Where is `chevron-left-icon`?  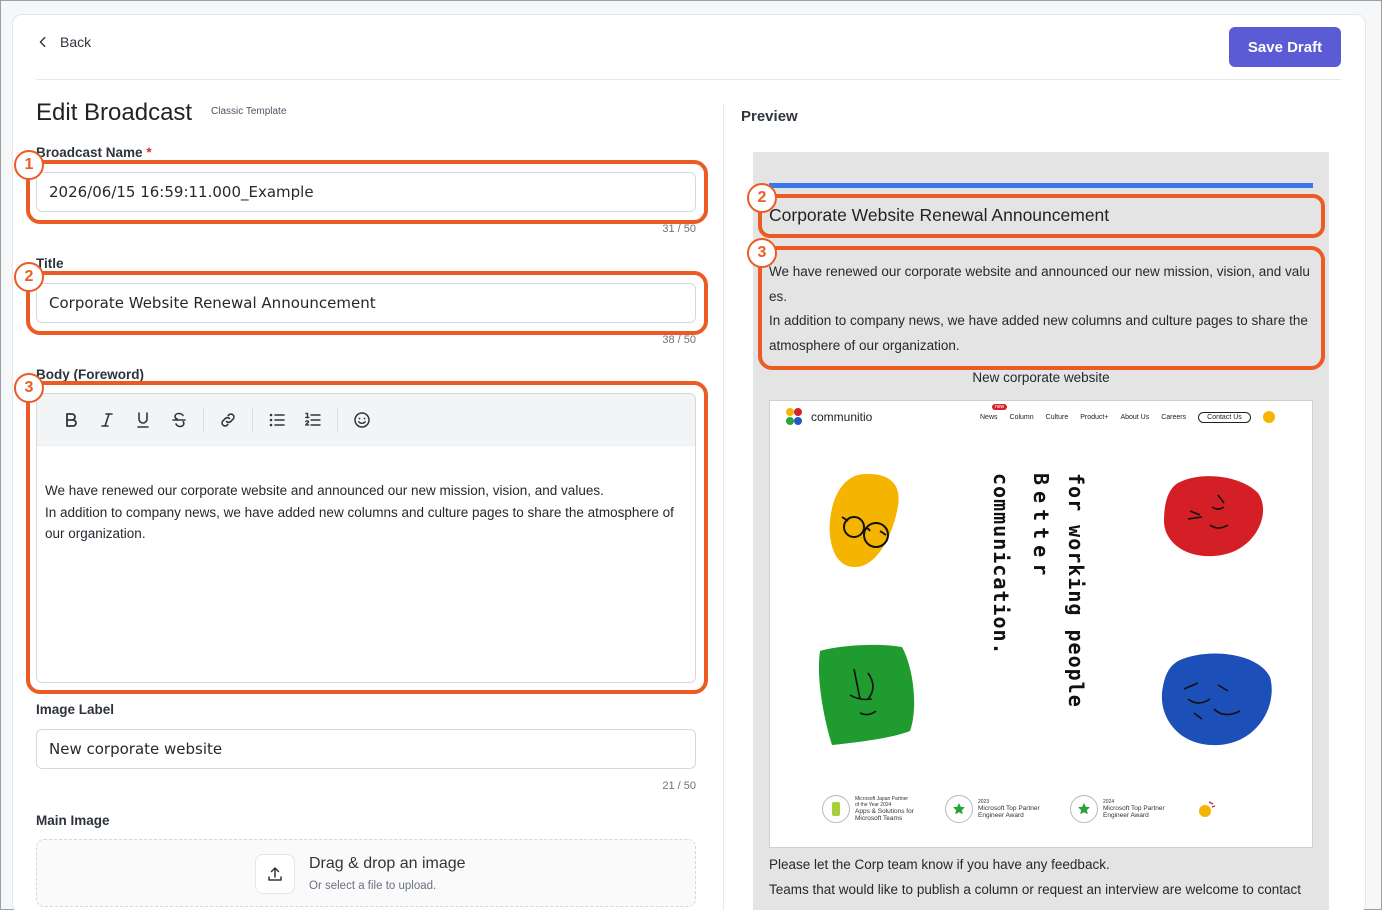
chevron-left-icon is located at coordinates (42, 42).